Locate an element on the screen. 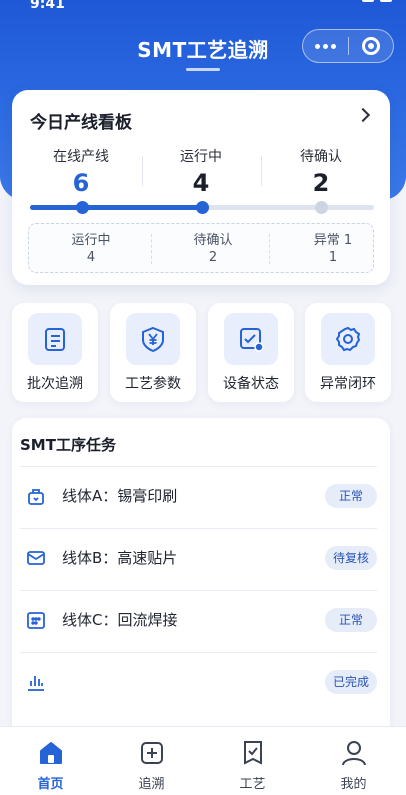  sub-stat-label: 待确认 is located at coordinates (213, 240).